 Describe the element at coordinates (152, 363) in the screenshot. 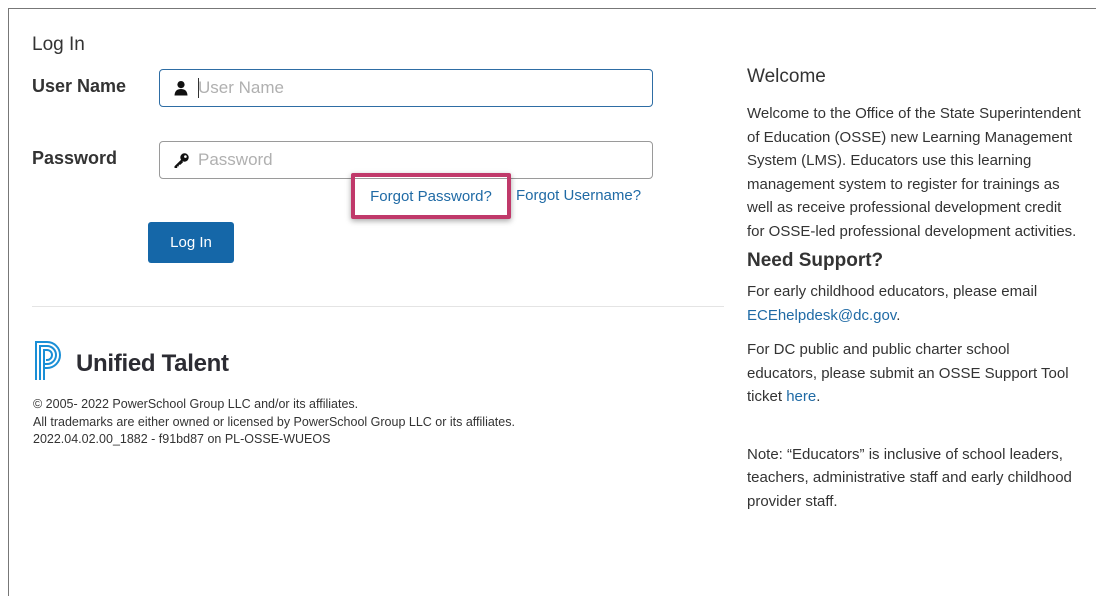

I see `brand-name: Unified Talent` at that location.